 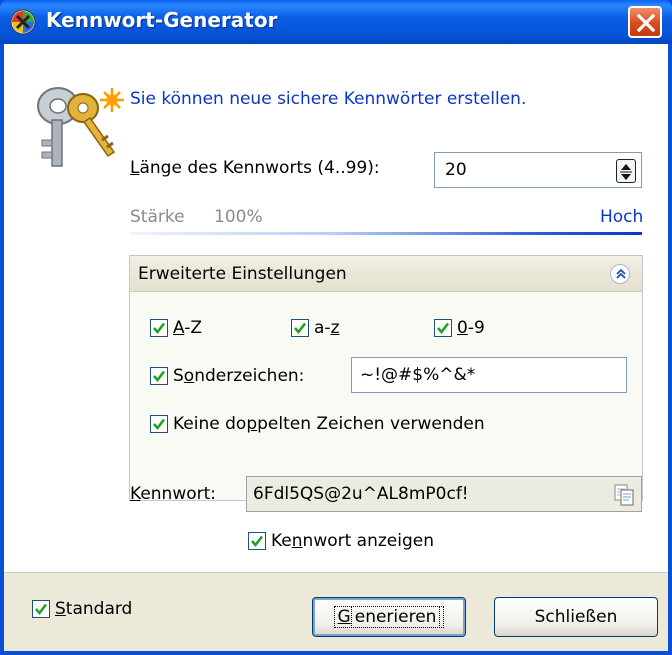 I want to click on checkbox-uppercase: A-Z, so click(x=176, y=328).